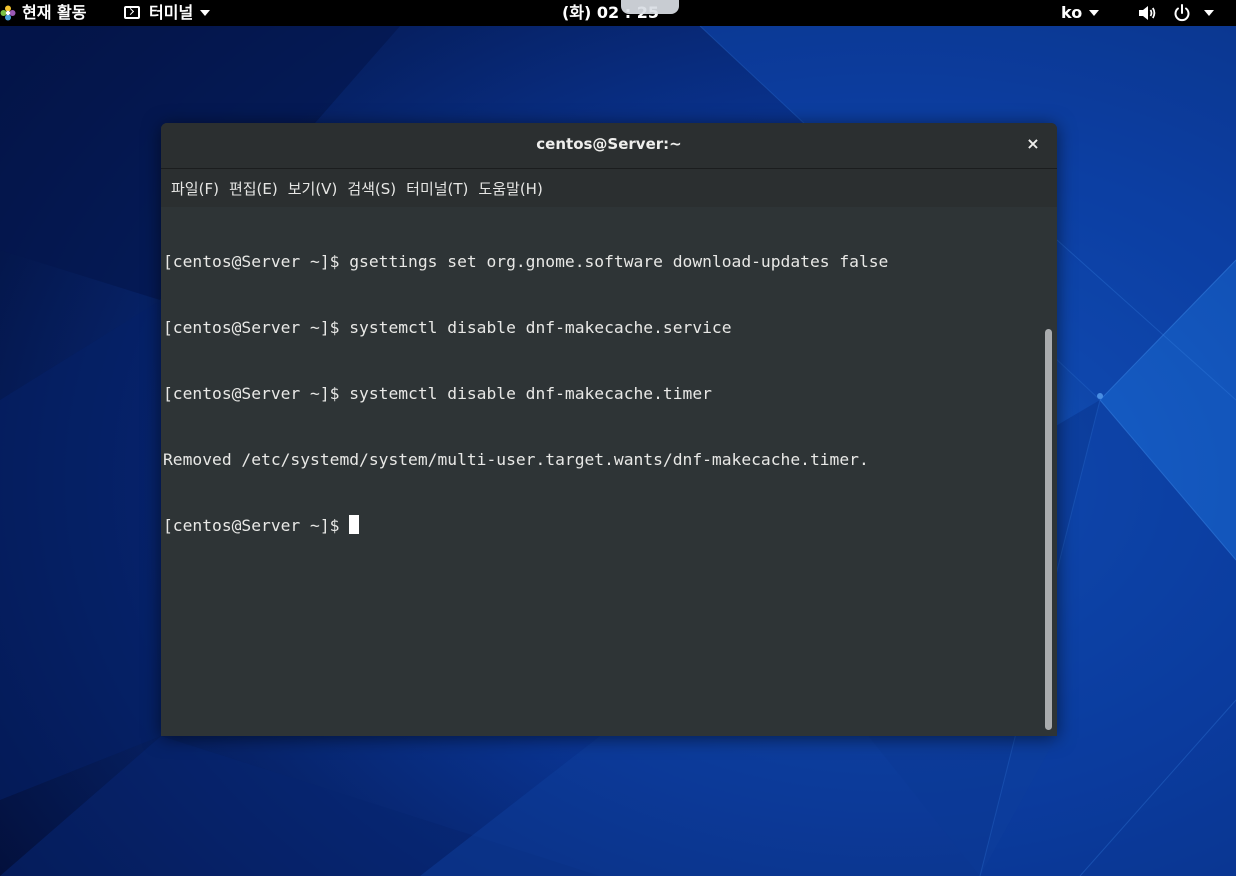 Image resolution: width=1236 pixels, height=876 pixels. I want to click on language-label: ko, so click(1072, 12).